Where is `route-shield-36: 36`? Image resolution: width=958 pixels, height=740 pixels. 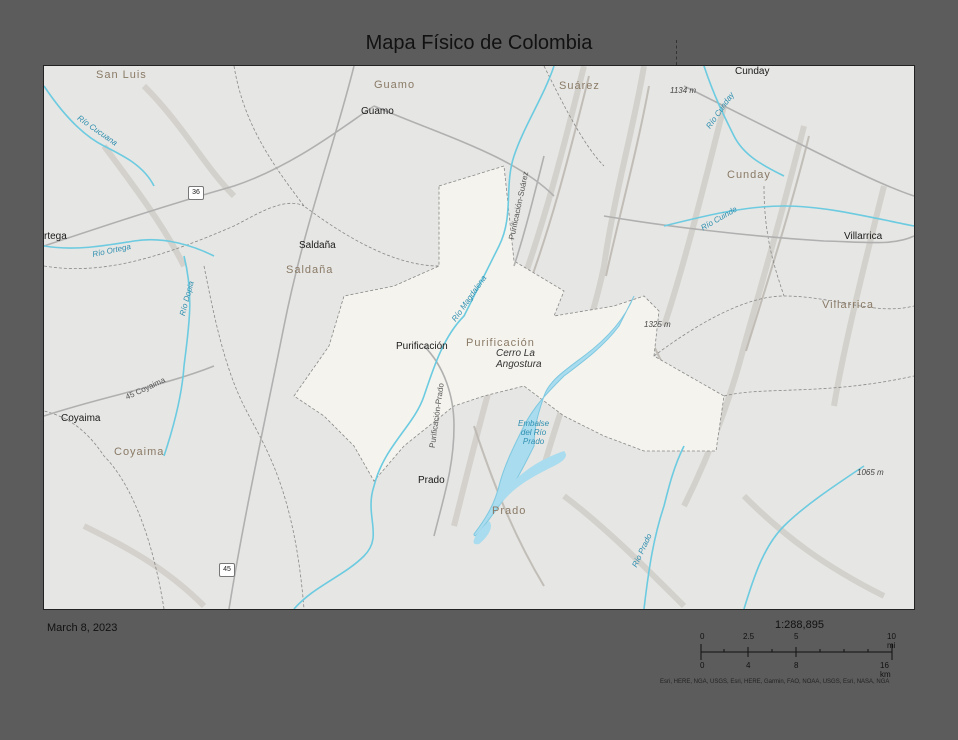
route-shield-36: 36 is located at coordinates (196, 193).